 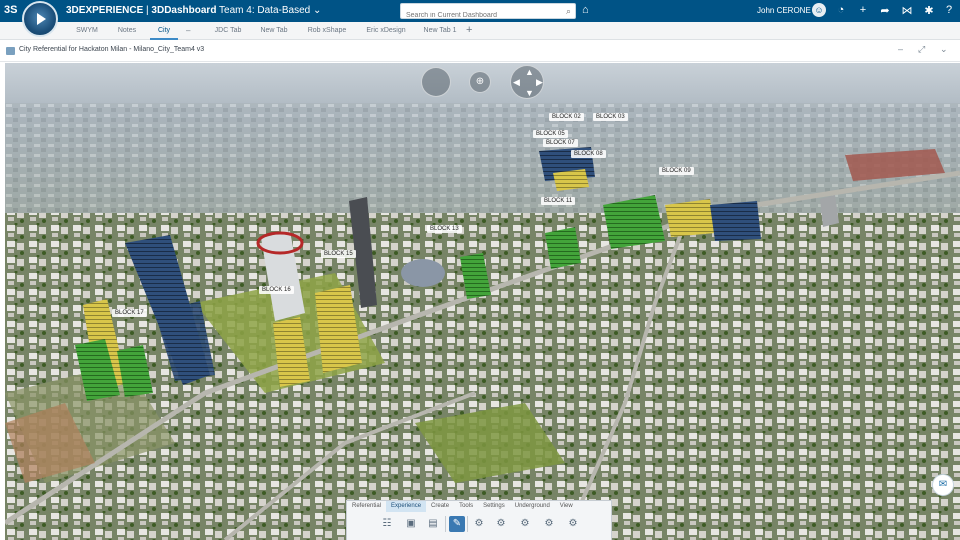 I want to click on user-name: John CERONE, so click(x=784, y=10).